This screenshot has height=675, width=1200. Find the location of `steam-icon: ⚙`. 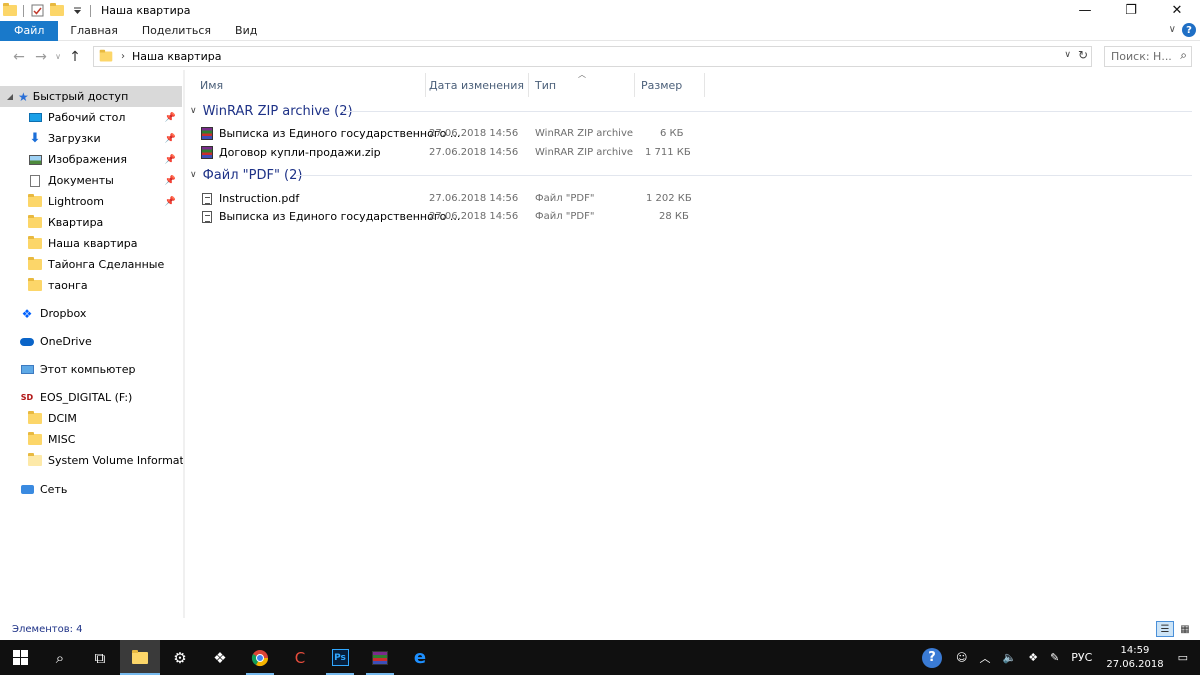

steam-icon: ⚙ is located at coordinates (180, 657).